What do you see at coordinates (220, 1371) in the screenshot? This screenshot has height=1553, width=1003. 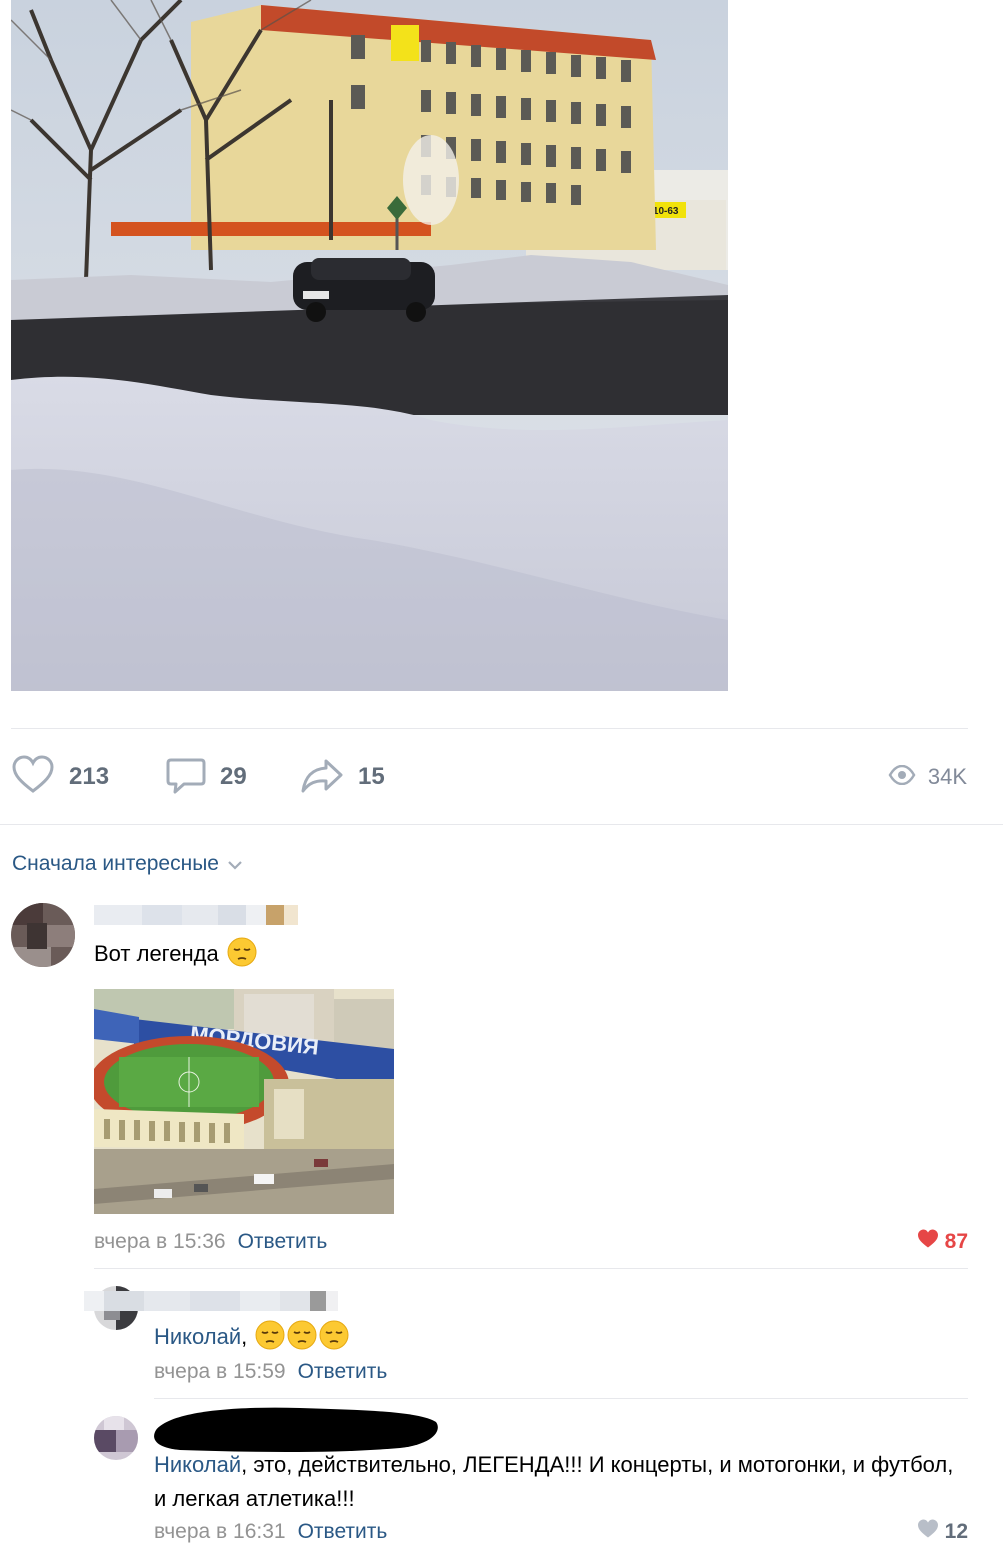 I see `comment-time: вчера в 15:59` at bounding box center [220, 1371].